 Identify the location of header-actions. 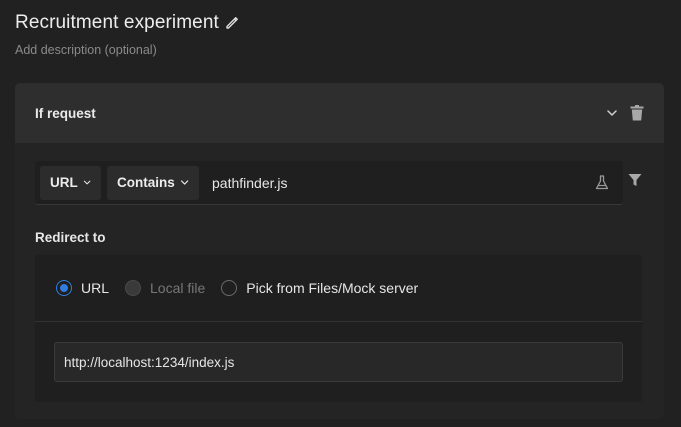
(625, 113).